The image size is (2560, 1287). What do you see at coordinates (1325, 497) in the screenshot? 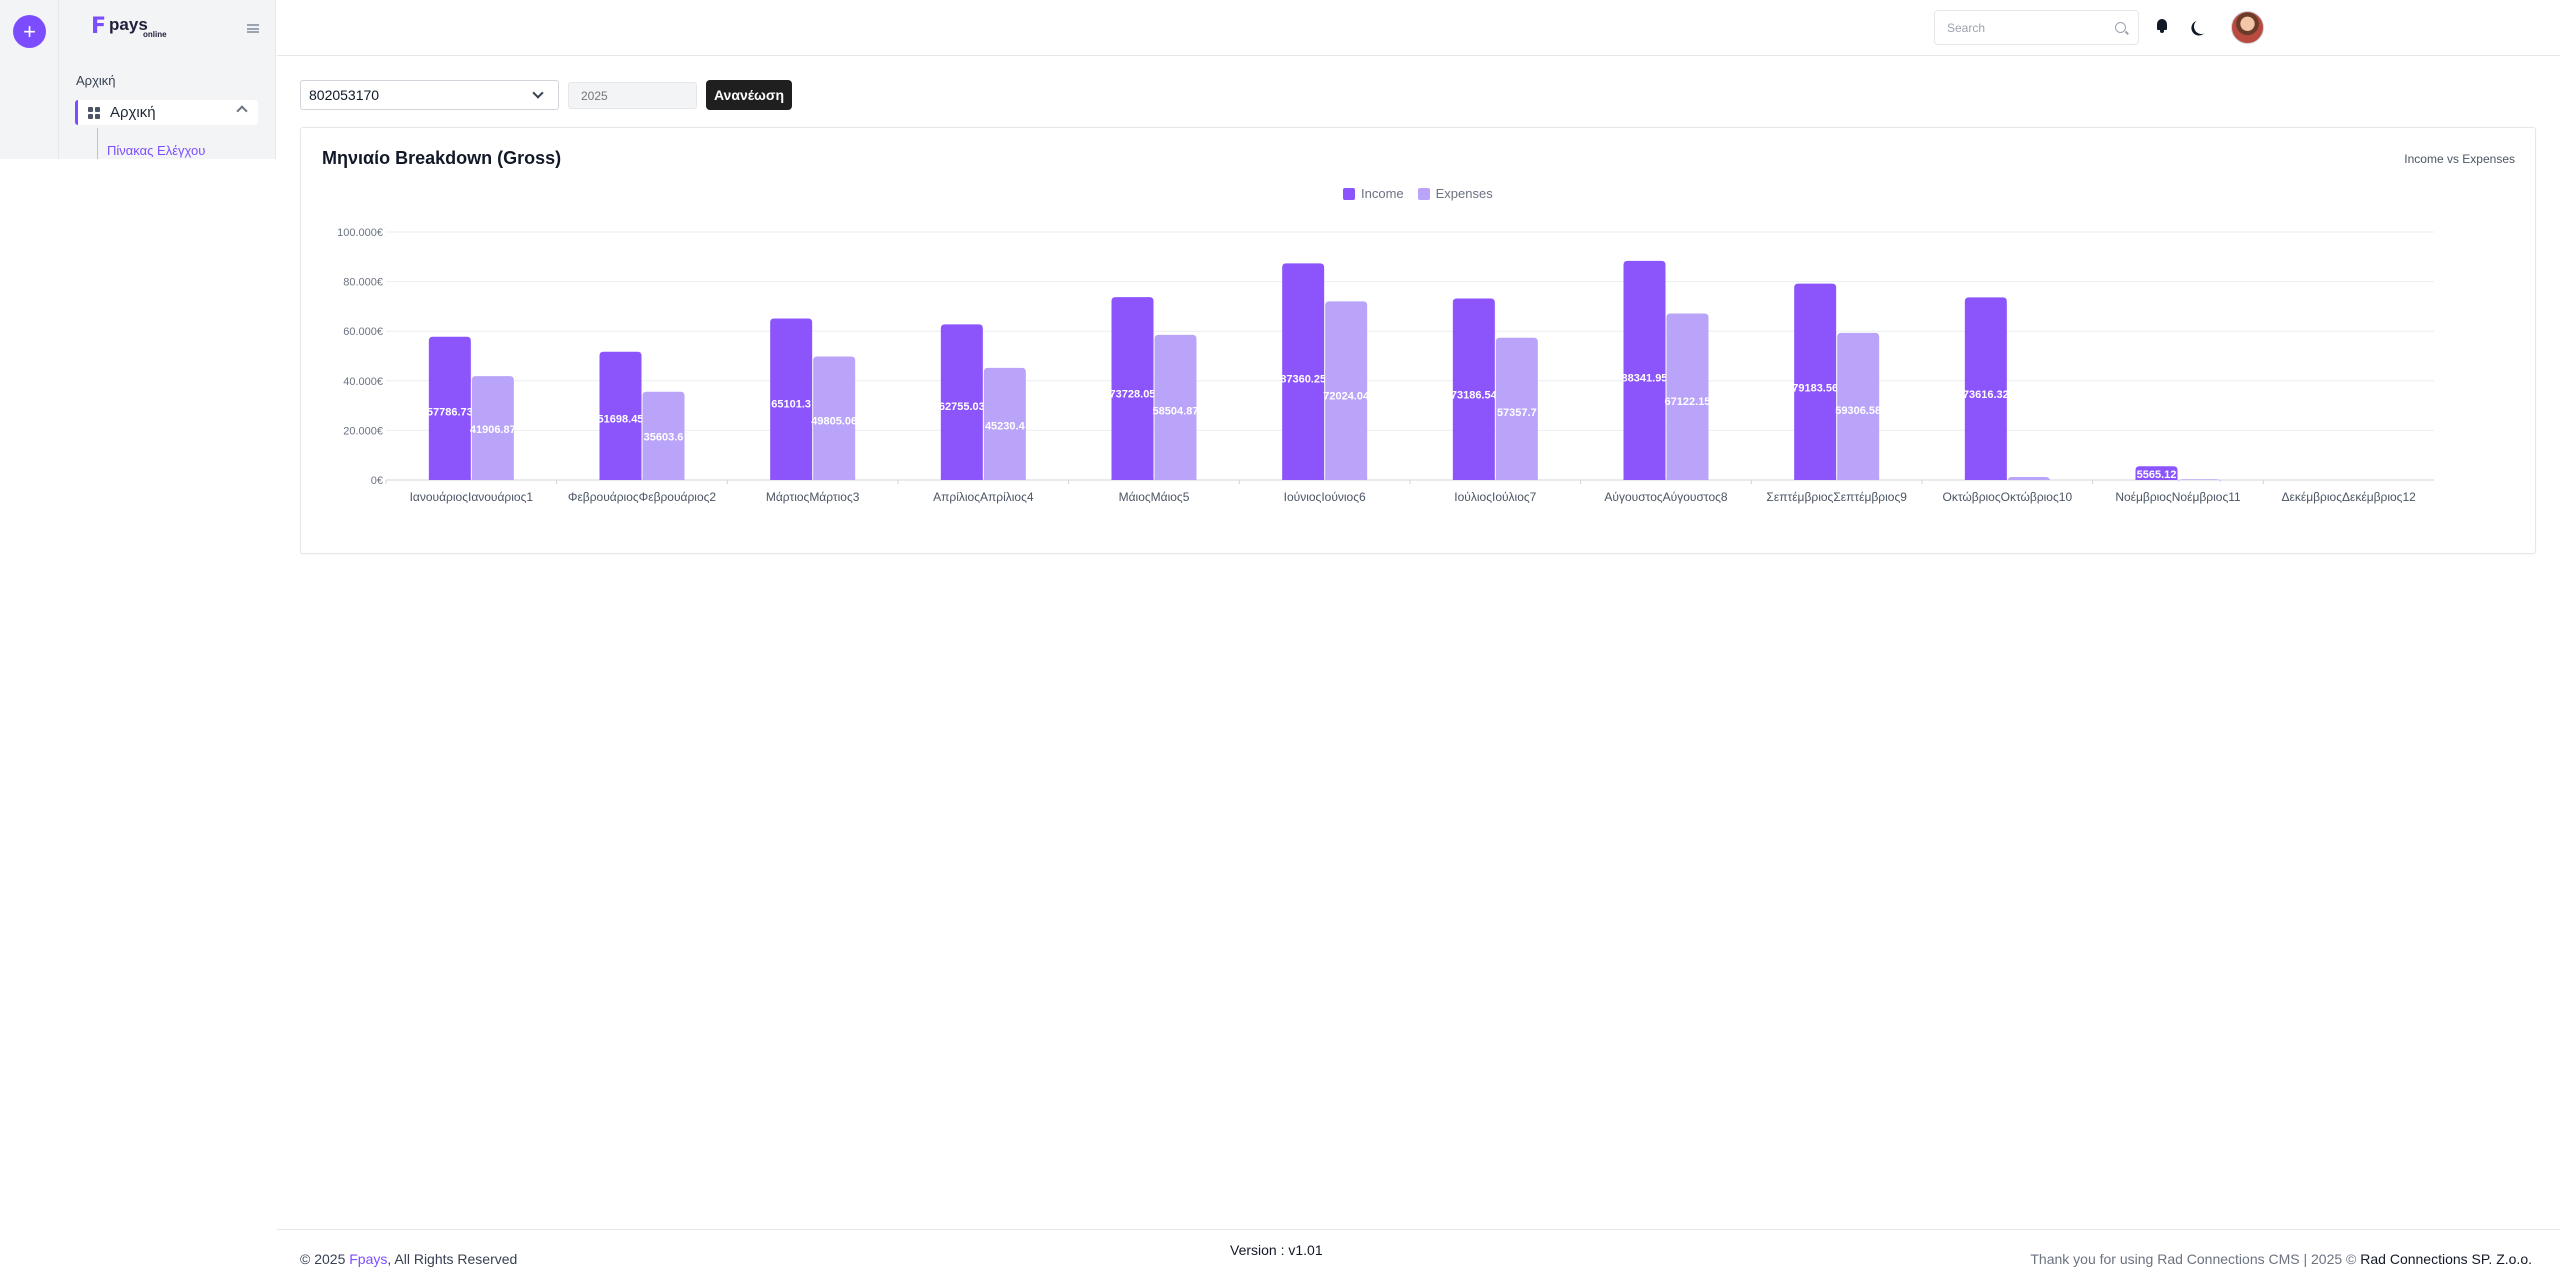
I see `x-tick-label: ΙούνιοςΙούνιος6` at bounding box center [1325, 497].